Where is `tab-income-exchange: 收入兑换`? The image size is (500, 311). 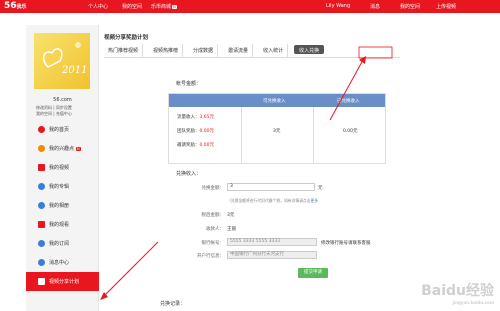
tab-income-exchange: 收入兑换 is located at coordinates (309, 49).